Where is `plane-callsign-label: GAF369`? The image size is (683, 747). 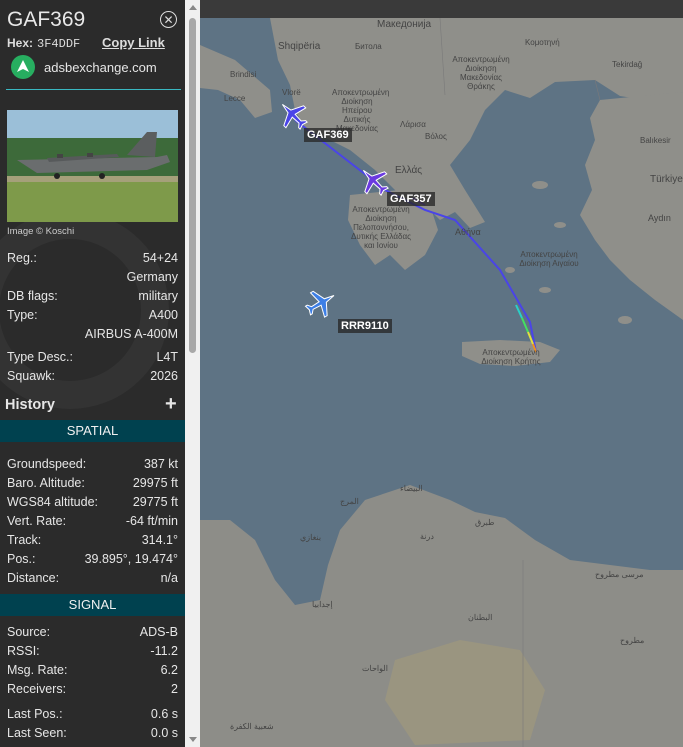
plane-callsign-label: GAF369 is located at coordinates (328, 135).